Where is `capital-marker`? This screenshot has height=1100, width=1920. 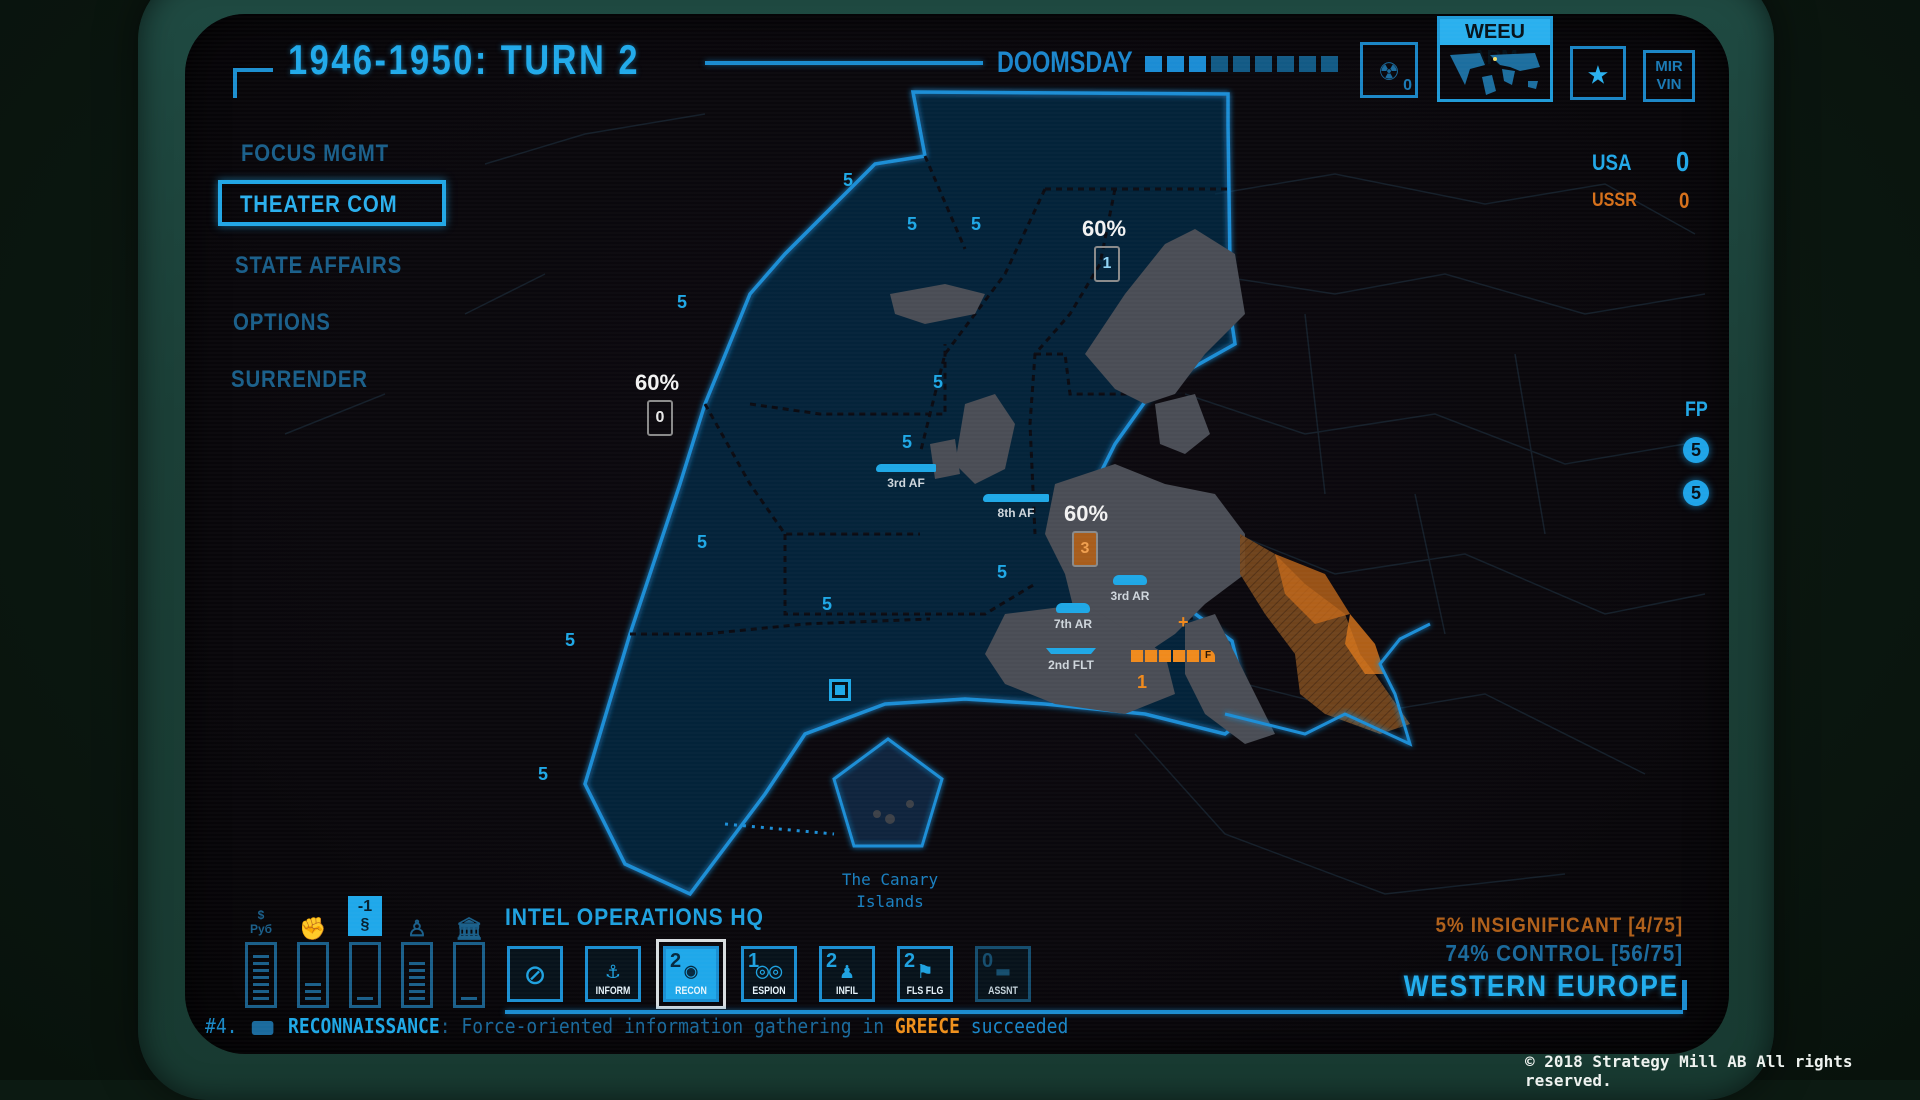
capital-marker is located at coordinates (840, 690).